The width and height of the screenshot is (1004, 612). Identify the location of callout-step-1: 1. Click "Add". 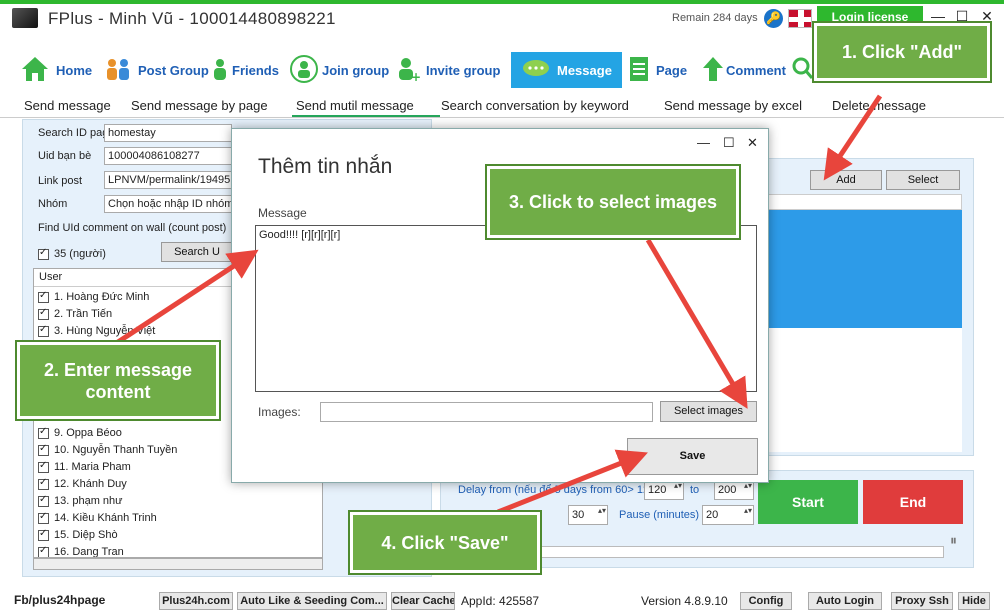
(902, 52).